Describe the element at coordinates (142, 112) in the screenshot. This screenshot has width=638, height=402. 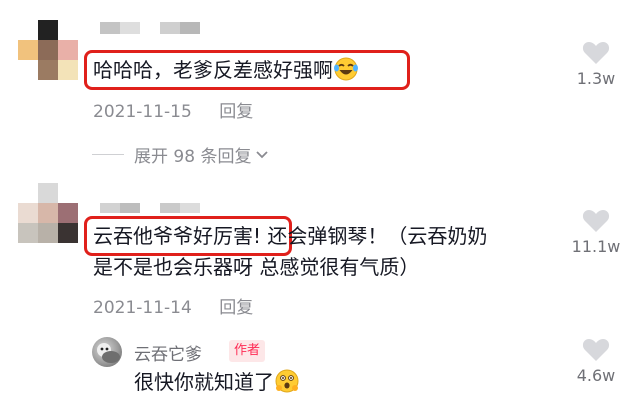
I see `comment-date: 2021-11-15` at that location.